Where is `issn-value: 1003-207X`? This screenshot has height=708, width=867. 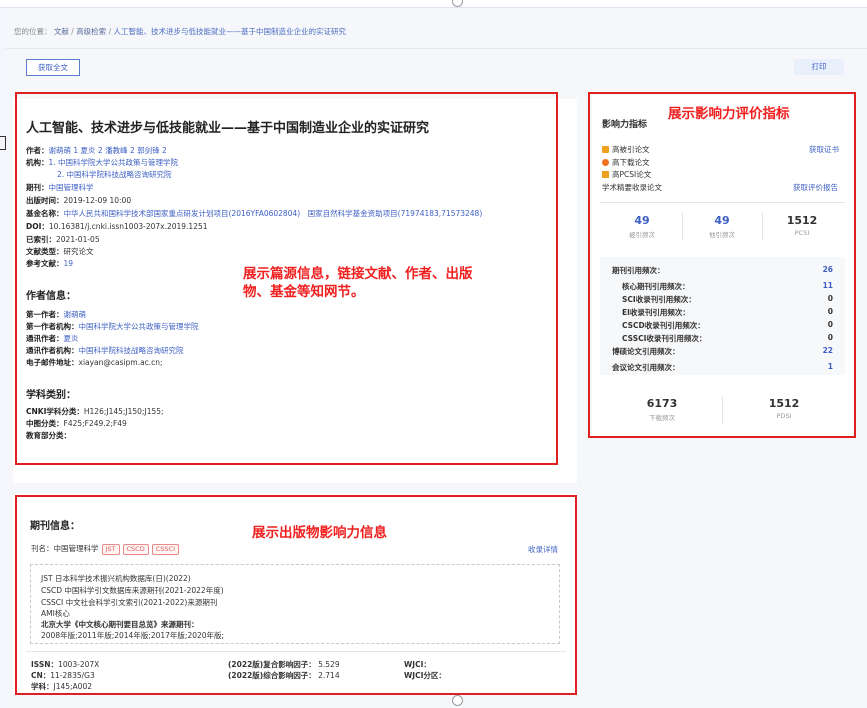 issn-value: 1003-207X is located at coordinates (79, 664).